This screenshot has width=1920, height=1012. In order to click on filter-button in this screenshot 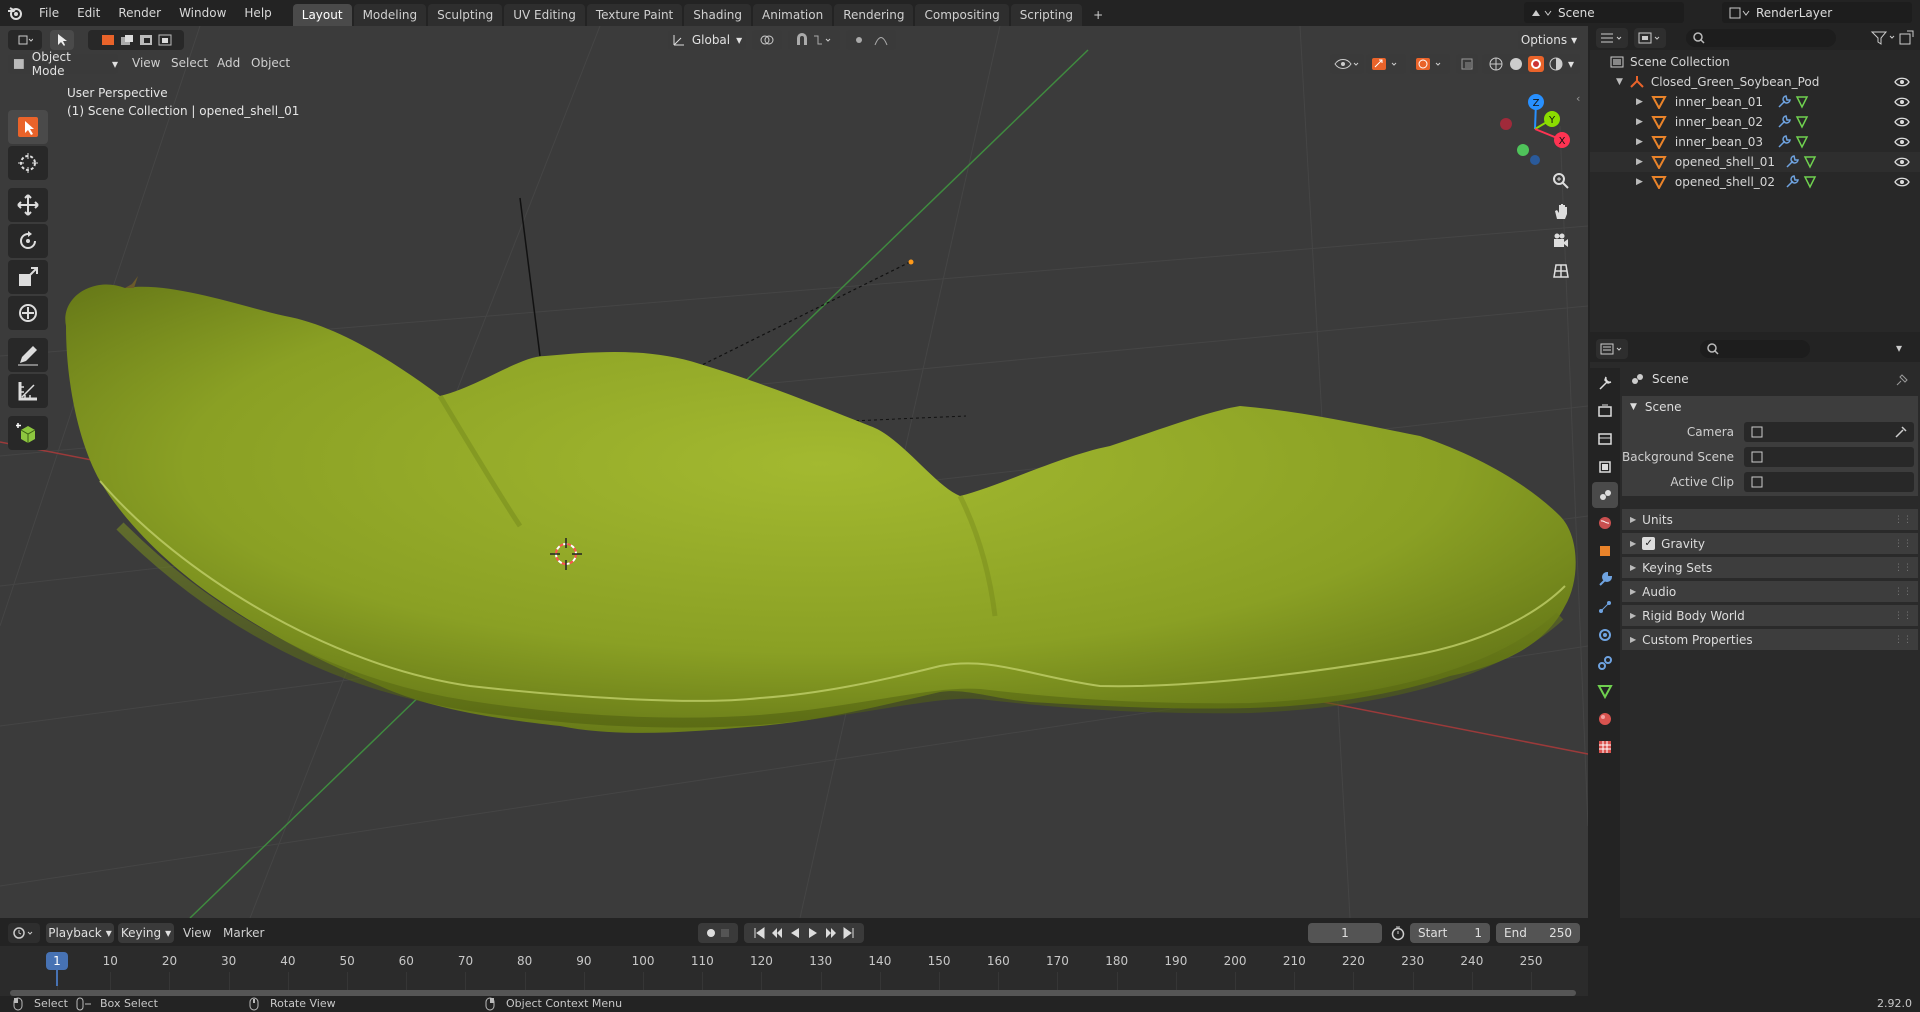, I will do `click(1884, 38)`.